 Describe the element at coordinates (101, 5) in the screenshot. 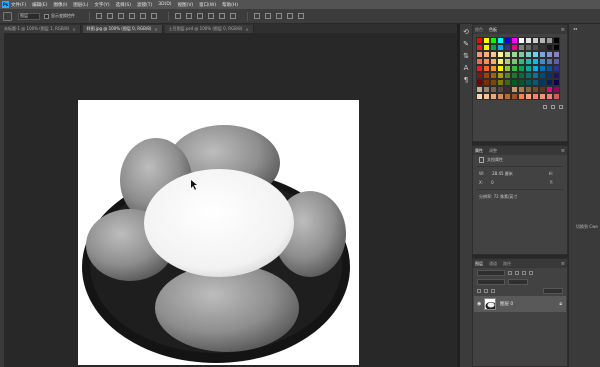

I see `menu-type: 文字(Y)` at that location.